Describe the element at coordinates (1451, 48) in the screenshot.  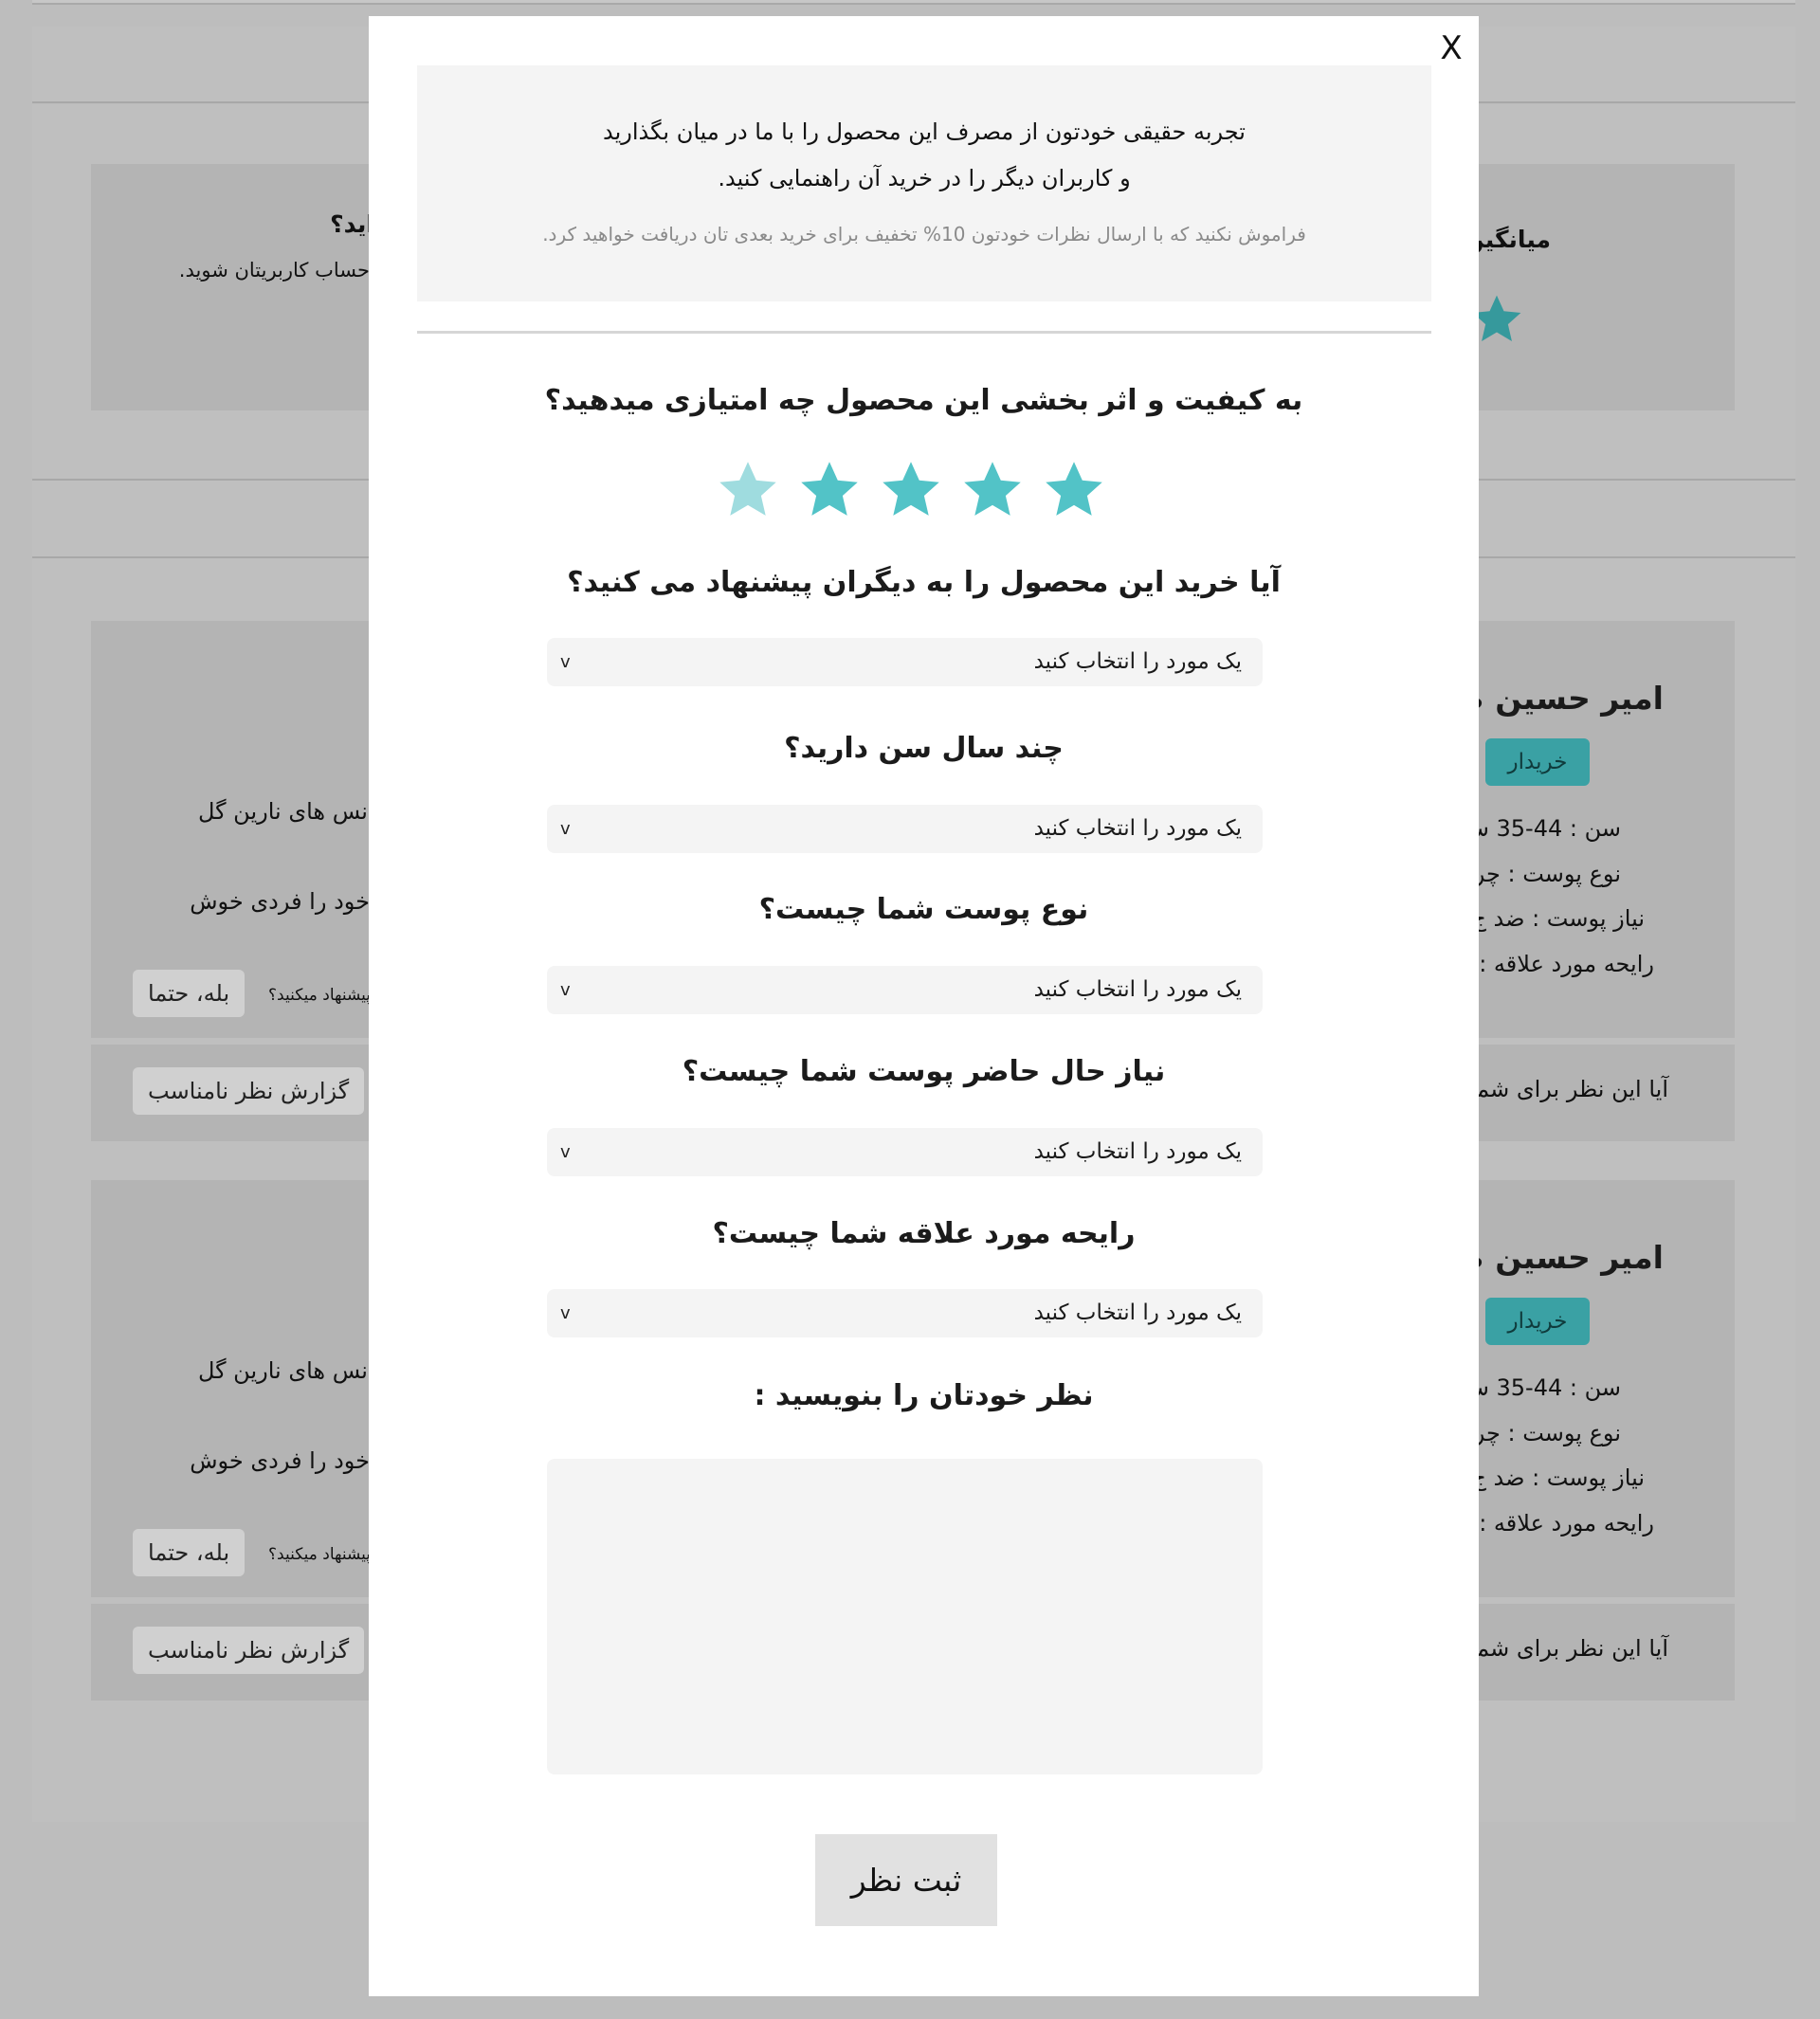
I see `close-button: X` at that location.